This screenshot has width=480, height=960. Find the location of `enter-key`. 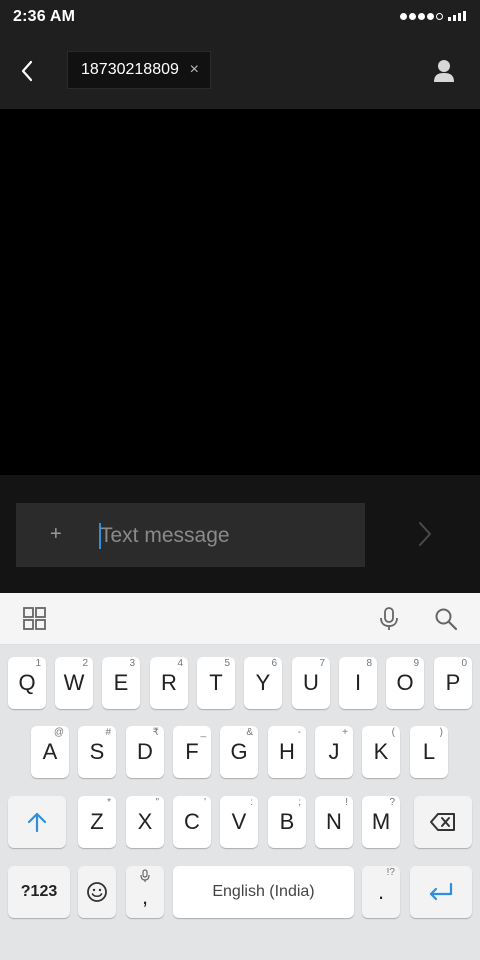

enter-key is located at coordinates (441, 892).